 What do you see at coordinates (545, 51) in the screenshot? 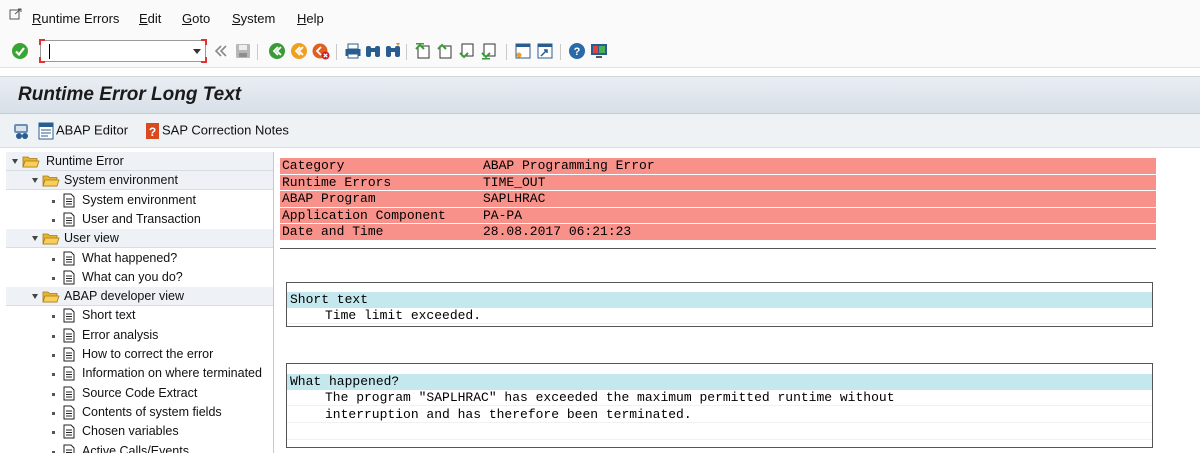
I see `shortcut-icon` at bounding box center [545, 51].